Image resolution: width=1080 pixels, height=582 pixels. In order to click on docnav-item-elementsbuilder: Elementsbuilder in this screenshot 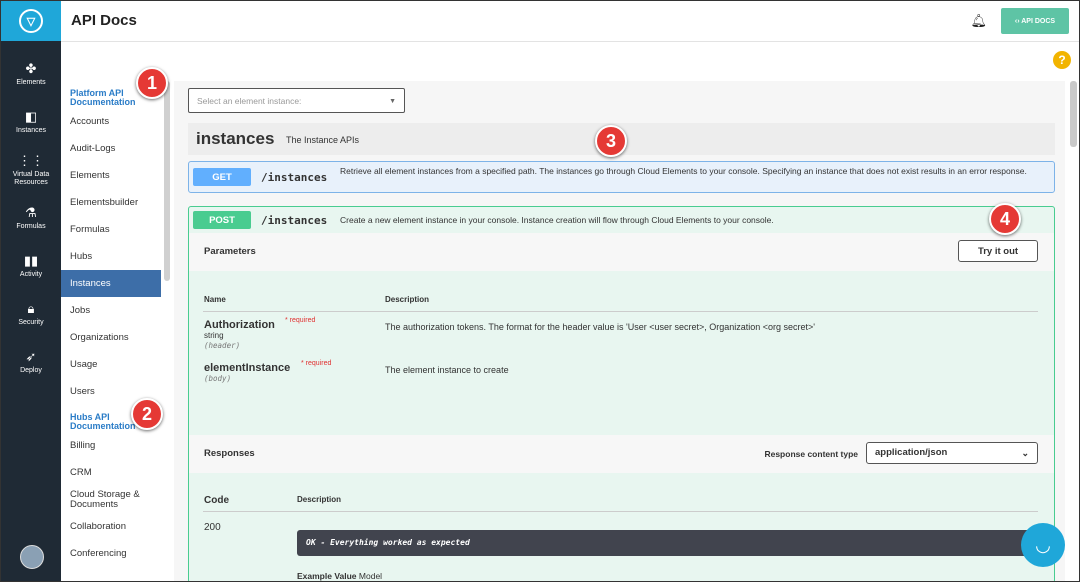, I will do `click(111, 202)`.